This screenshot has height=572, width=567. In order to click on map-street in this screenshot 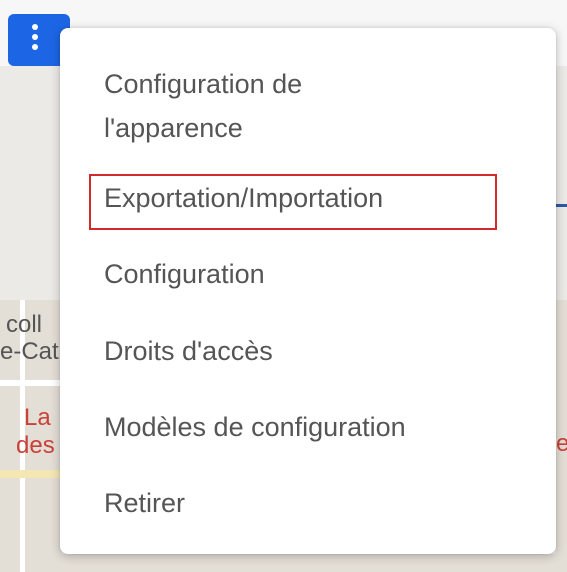, I will do `click(31, 383)`.